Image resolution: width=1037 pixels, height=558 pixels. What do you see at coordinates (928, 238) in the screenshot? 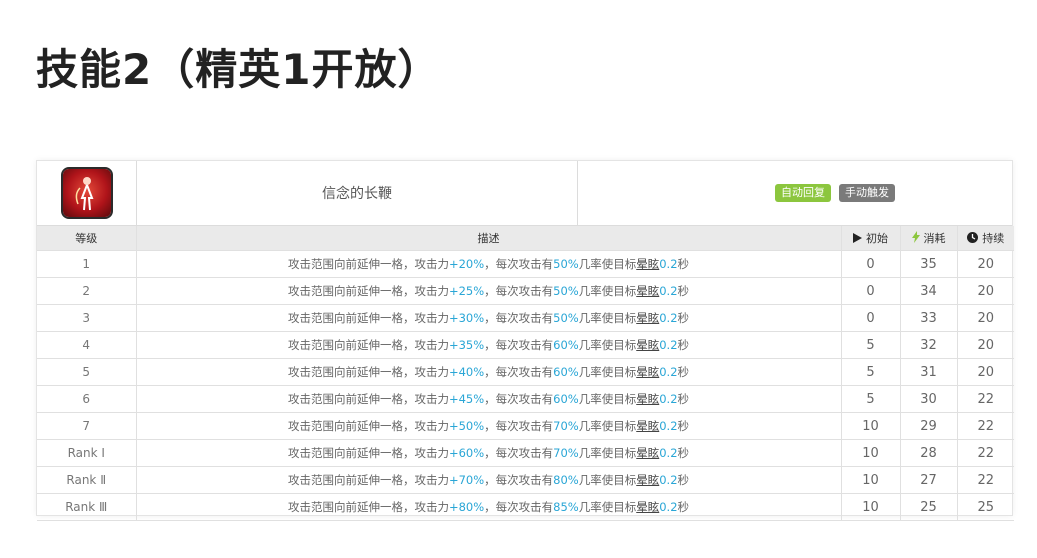
I see `cost-header: 消耗` at bounding box center [928, 238].